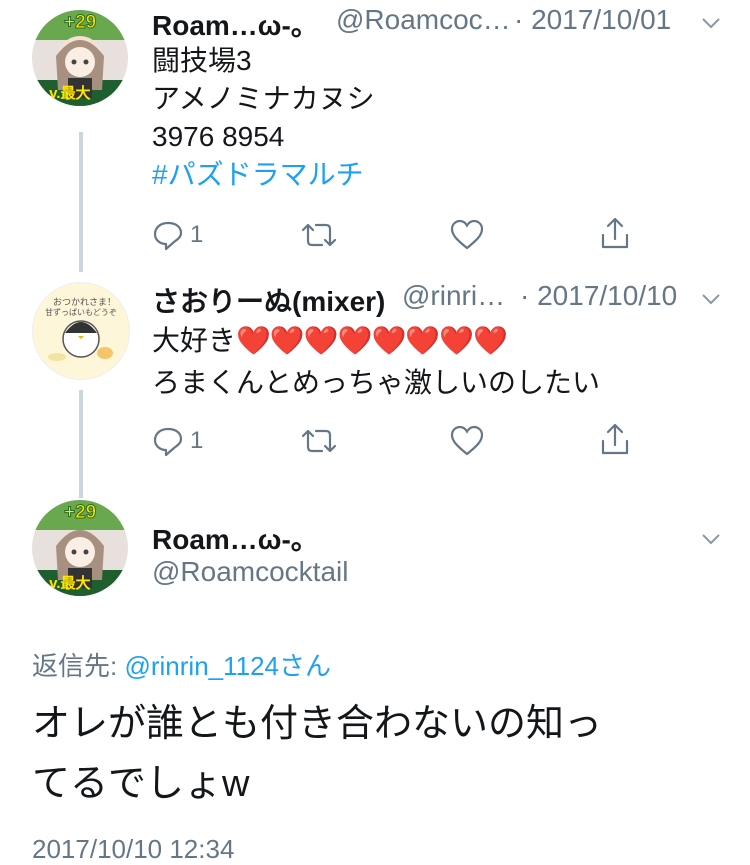 This screenshot has height=865, width=750. What do you see at coordinates (218, 136) in the screenshot?
I see `tweet-text-line: 3976 8954` at bounding box center [218, 136].